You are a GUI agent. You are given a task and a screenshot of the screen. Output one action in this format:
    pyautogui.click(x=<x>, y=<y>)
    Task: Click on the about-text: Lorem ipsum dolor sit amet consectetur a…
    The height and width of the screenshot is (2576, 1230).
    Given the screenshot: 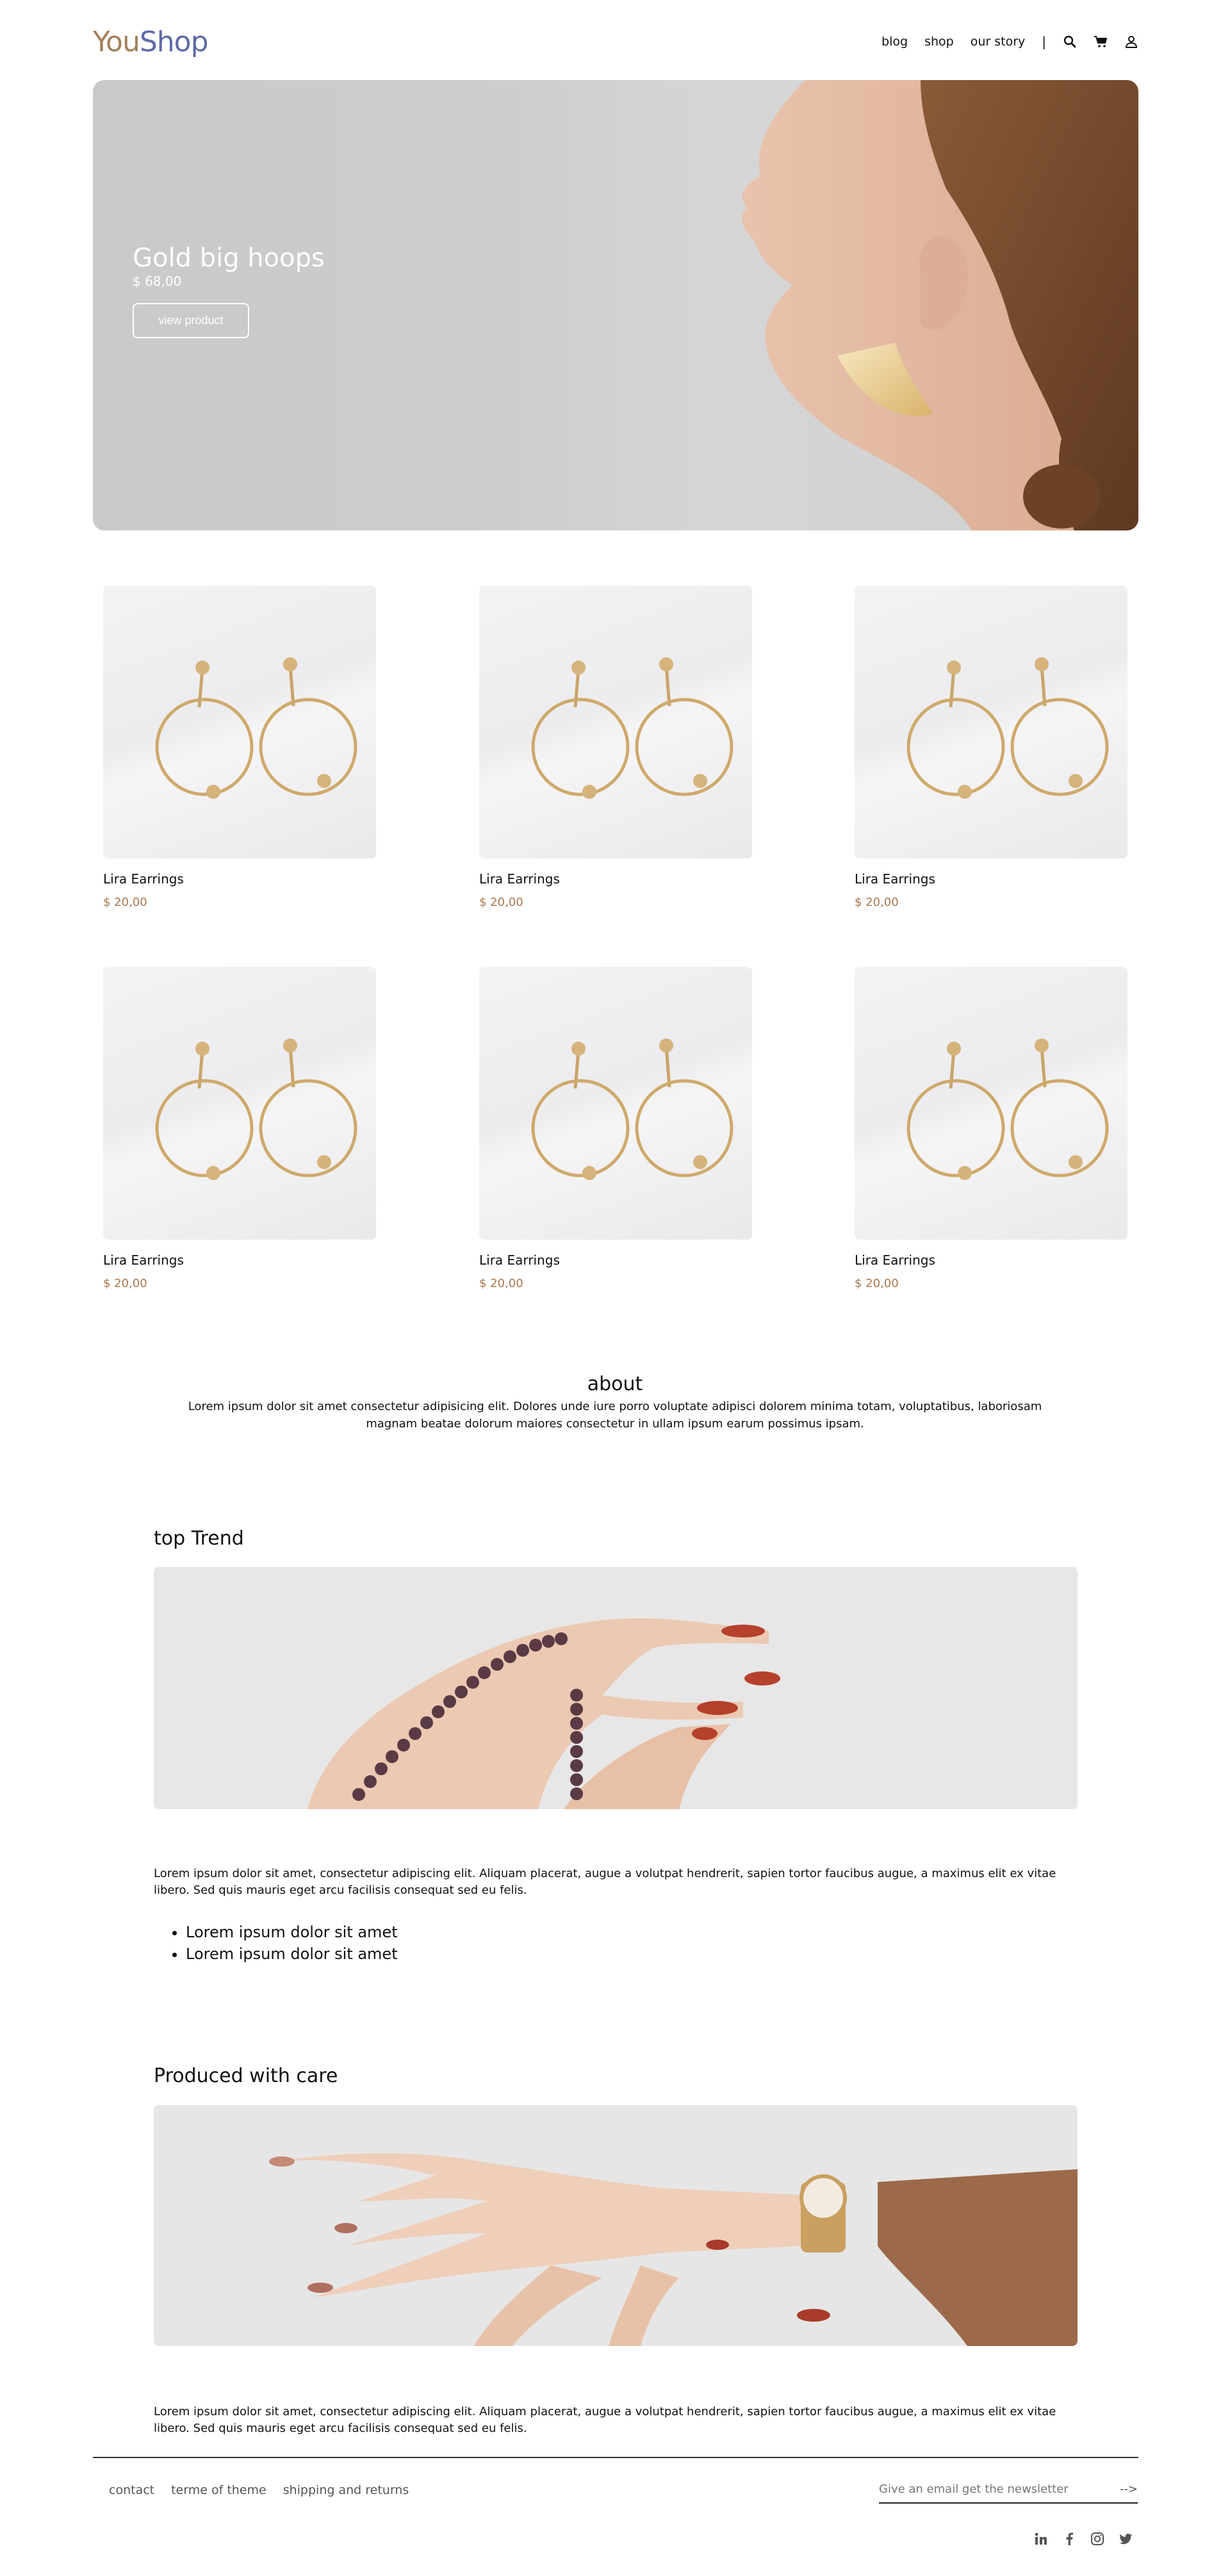 What is the action you would take?
    pyautogui.click(x=615, y=1415)
    